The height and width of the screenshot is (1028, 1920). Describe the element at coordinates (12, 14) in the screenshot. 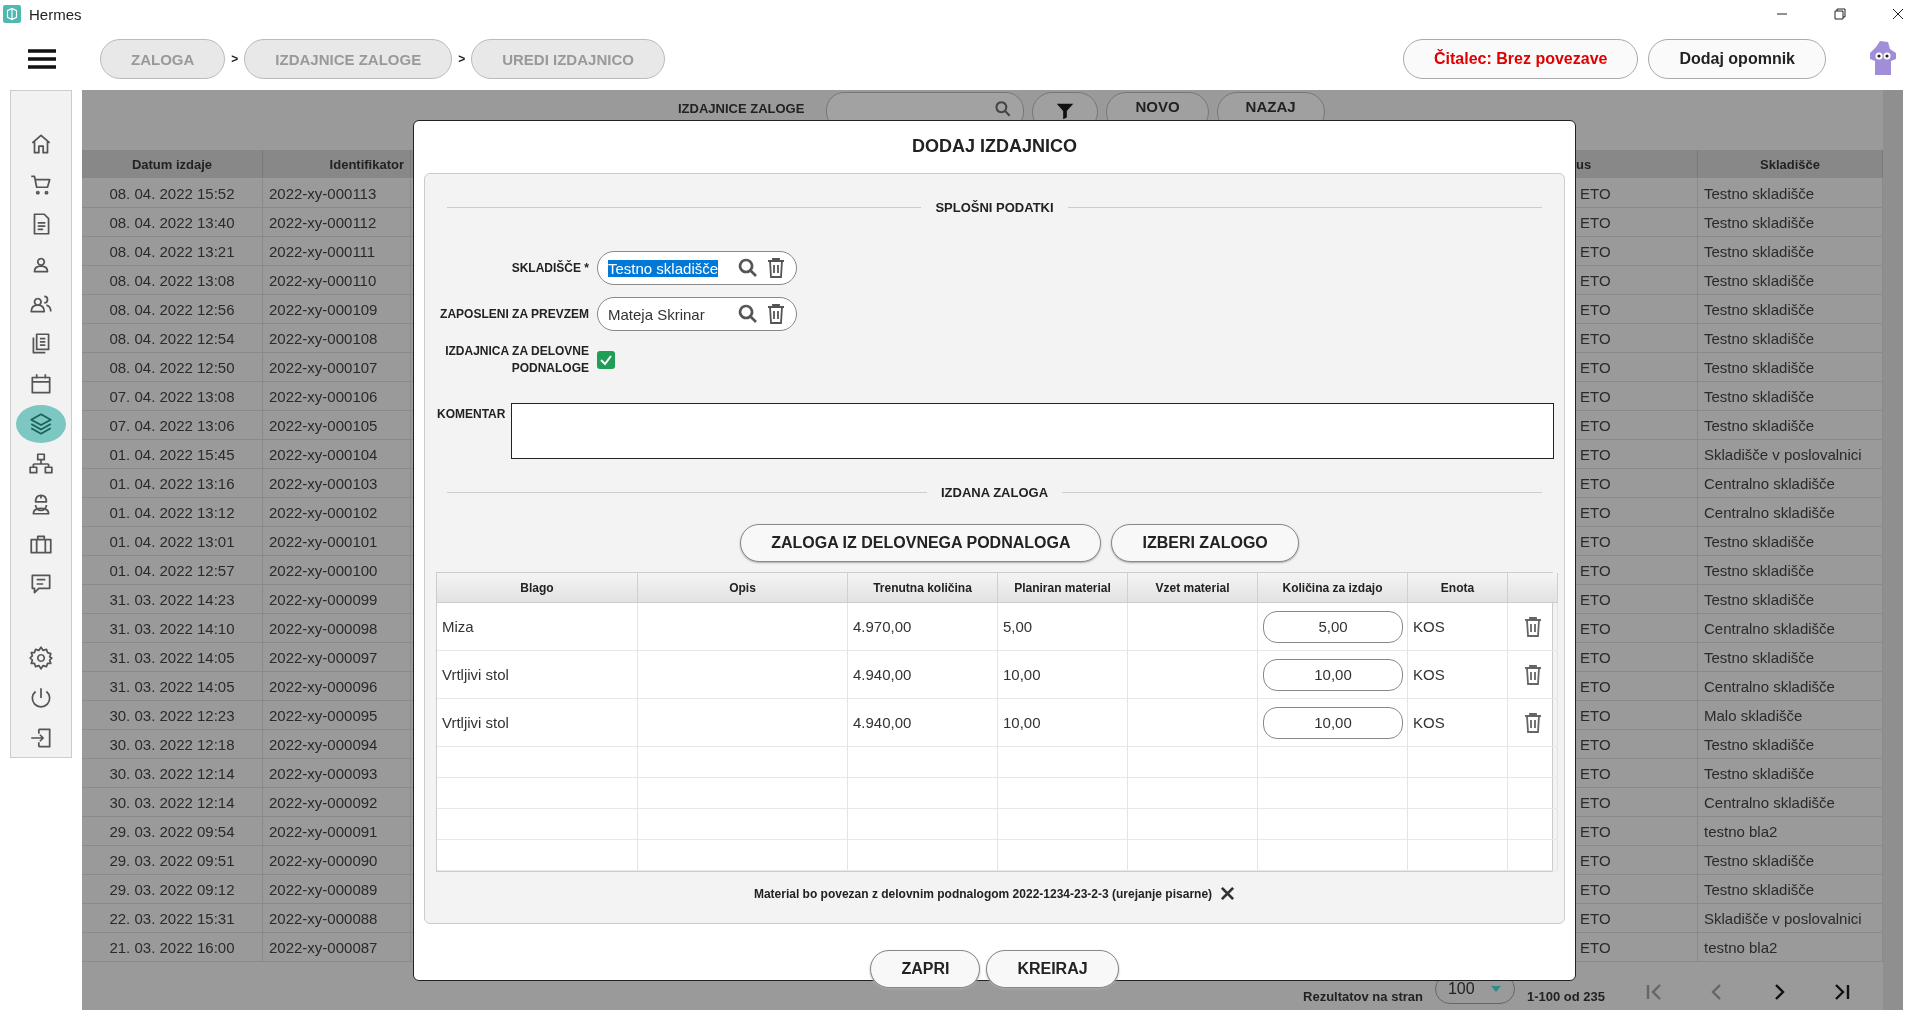

I see `app-logo-icon` at that location.